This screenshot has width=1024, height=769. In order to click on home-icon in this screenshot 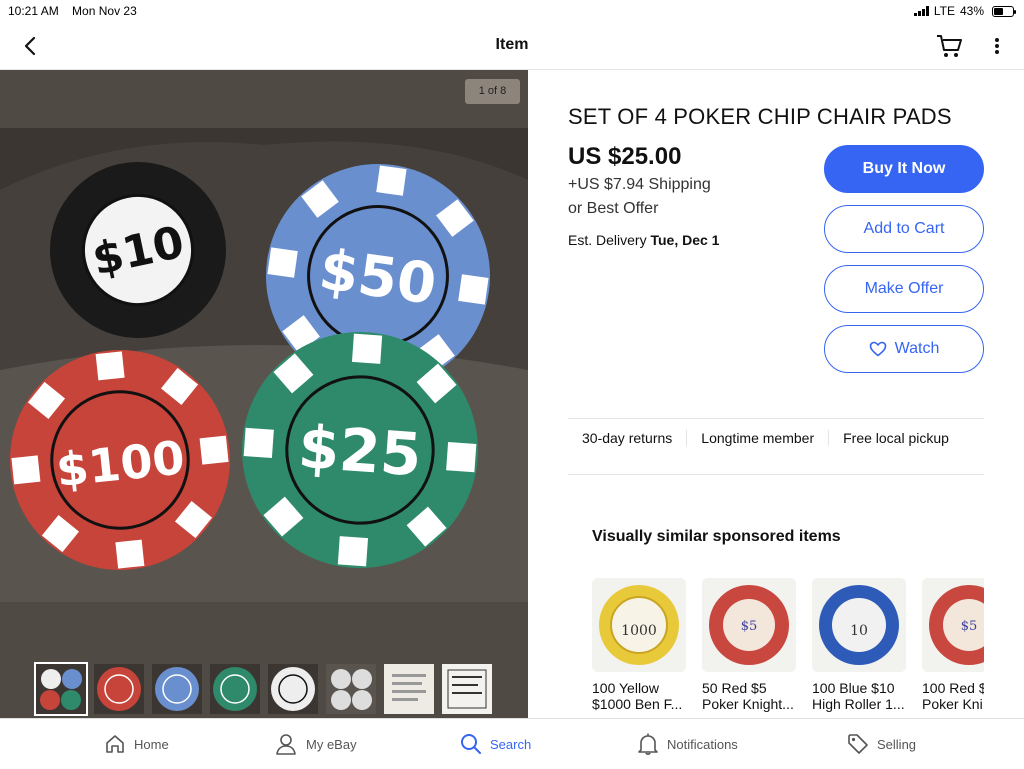, I will do `click(115, 744)`.